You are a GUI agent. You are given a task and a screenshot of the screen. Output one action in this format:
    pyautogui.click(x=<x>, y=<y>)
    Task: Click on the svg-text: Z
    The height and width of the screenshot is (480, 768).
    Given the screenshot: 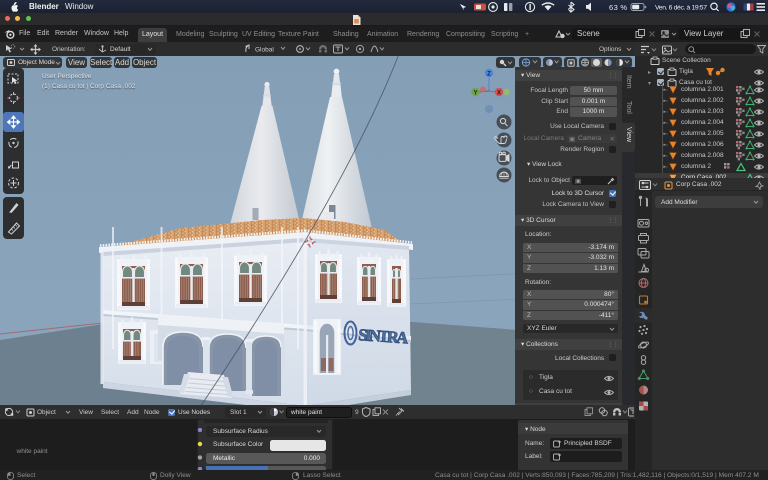 What is the action you would take?
    pyautogui.click(x=489, y=75)
    